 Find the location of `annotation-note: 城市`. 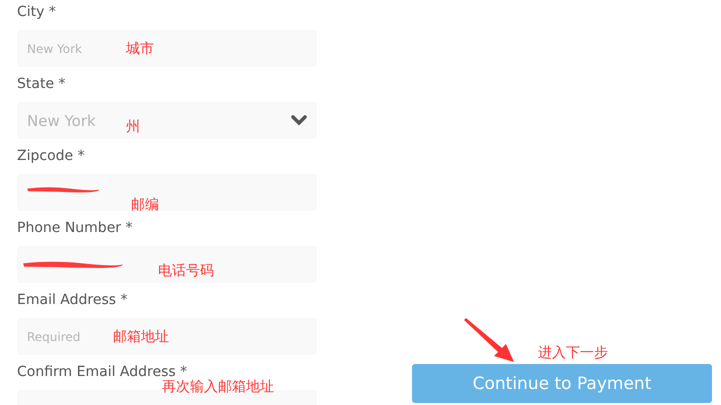

annotation-note: 城市 is located at coordinates (140, 49).